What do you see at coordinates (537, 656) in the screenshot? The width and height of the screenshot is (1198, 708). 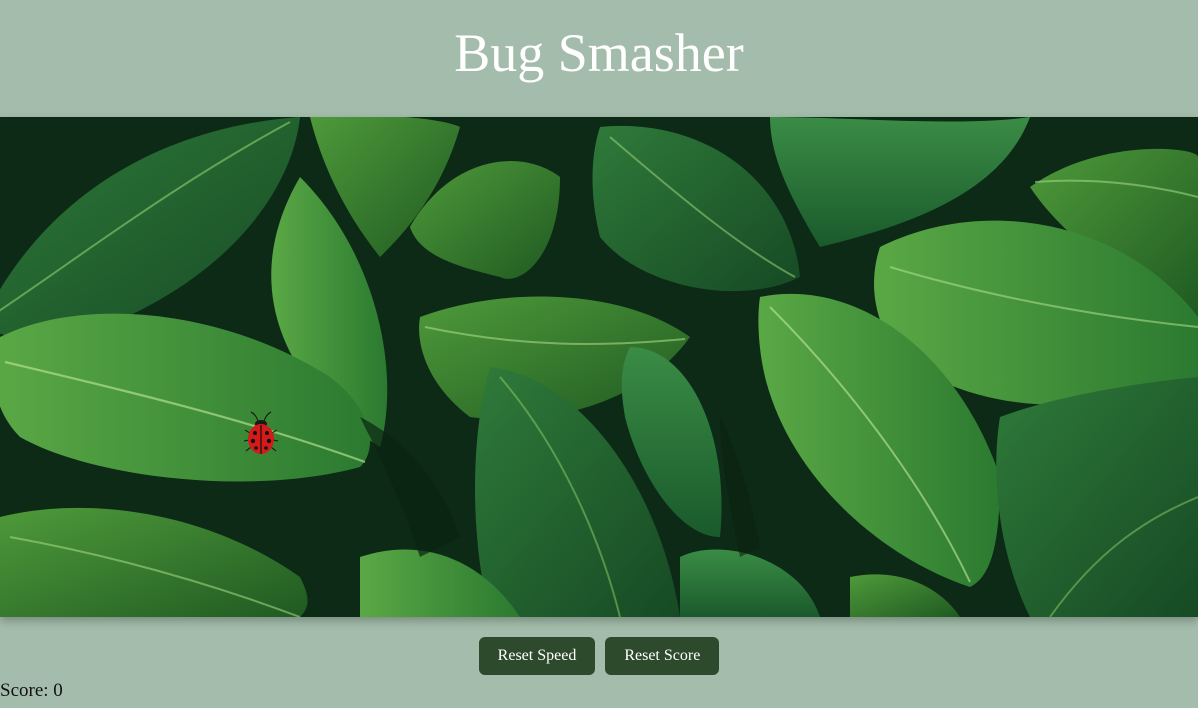 I see `reset-speed-button: Reset Speed` at bounding box center [537, 656].